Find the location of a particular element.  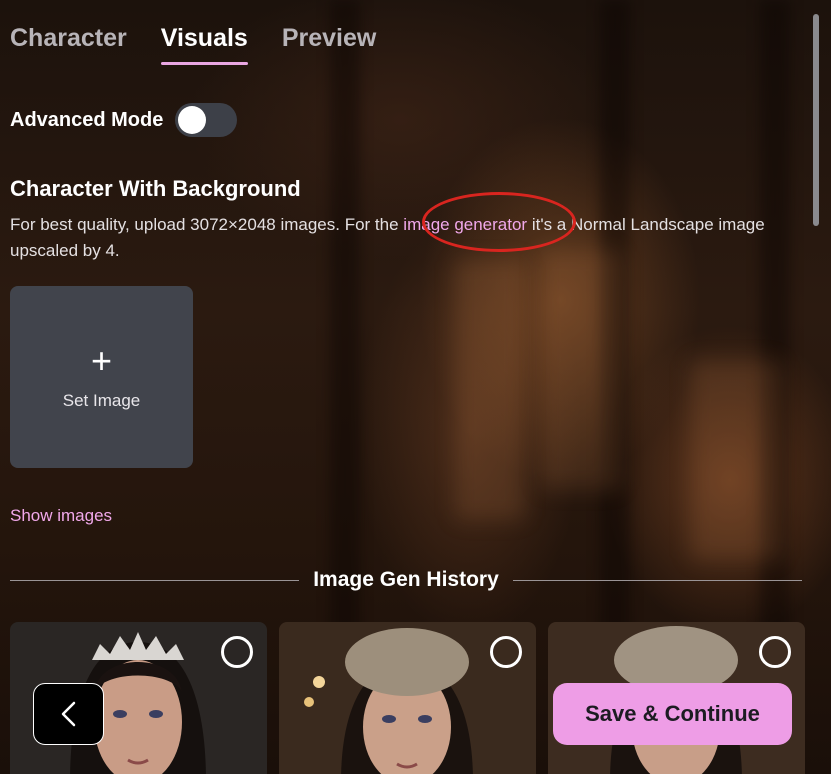

save-continue-button: Save & Continue is located at coordinates (672, 714).